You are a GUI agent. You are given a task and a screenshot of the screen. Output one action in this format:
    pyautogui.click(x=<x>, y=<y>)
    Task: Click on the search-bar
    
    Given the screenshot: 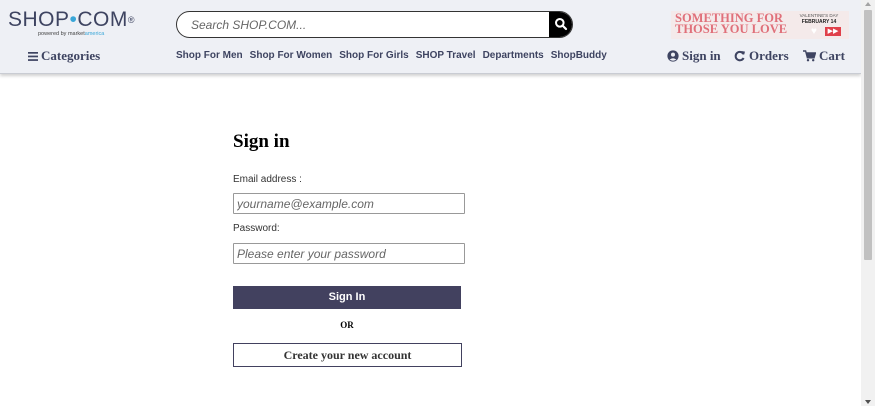 What is the action you would take?
    pyautogui.click(x=374, y=24)
    